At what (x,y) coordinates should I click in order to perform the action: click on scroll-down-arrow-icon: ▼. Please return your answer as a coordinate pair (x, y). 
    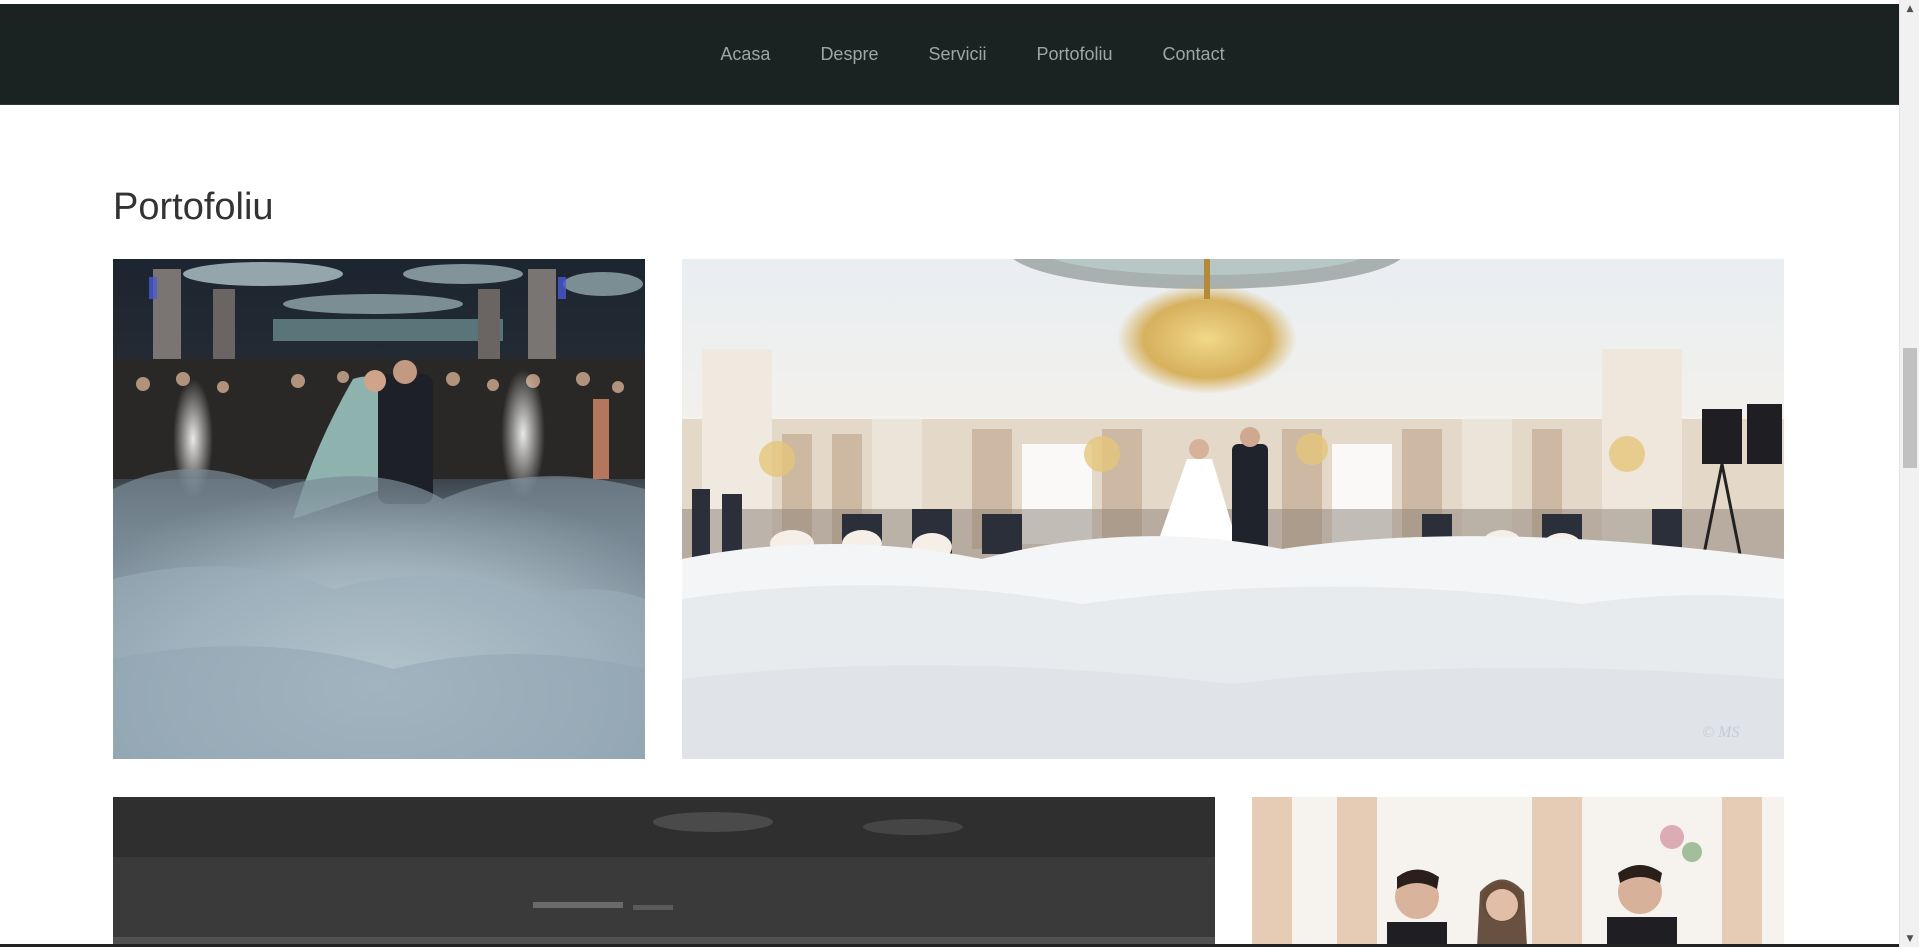
    Looking at the image, I should click on (1909, 938).